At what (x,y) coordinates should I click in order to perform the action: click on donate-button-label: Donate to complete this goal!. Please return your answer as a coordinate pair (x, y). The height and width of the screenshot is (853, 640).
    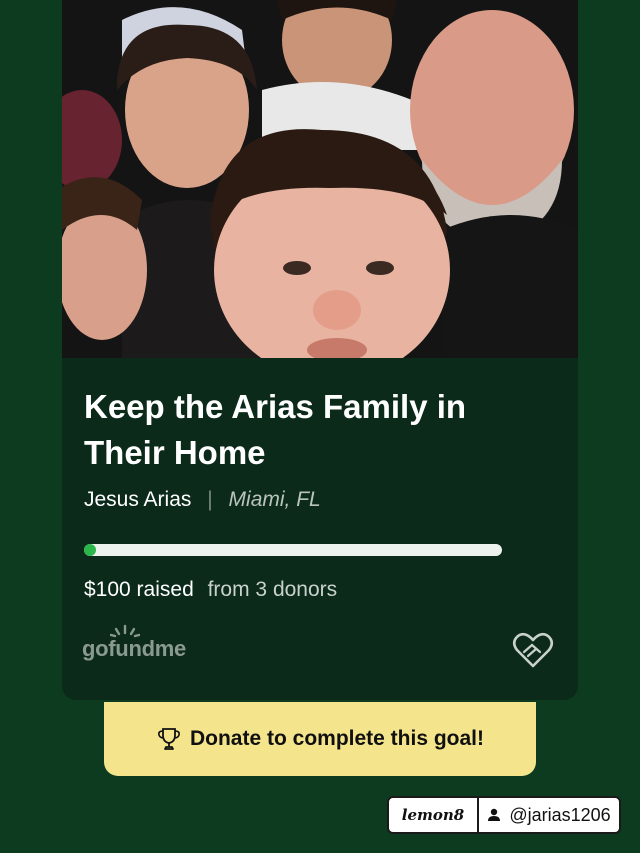
    Looking at the image, I should click on (337, 738).